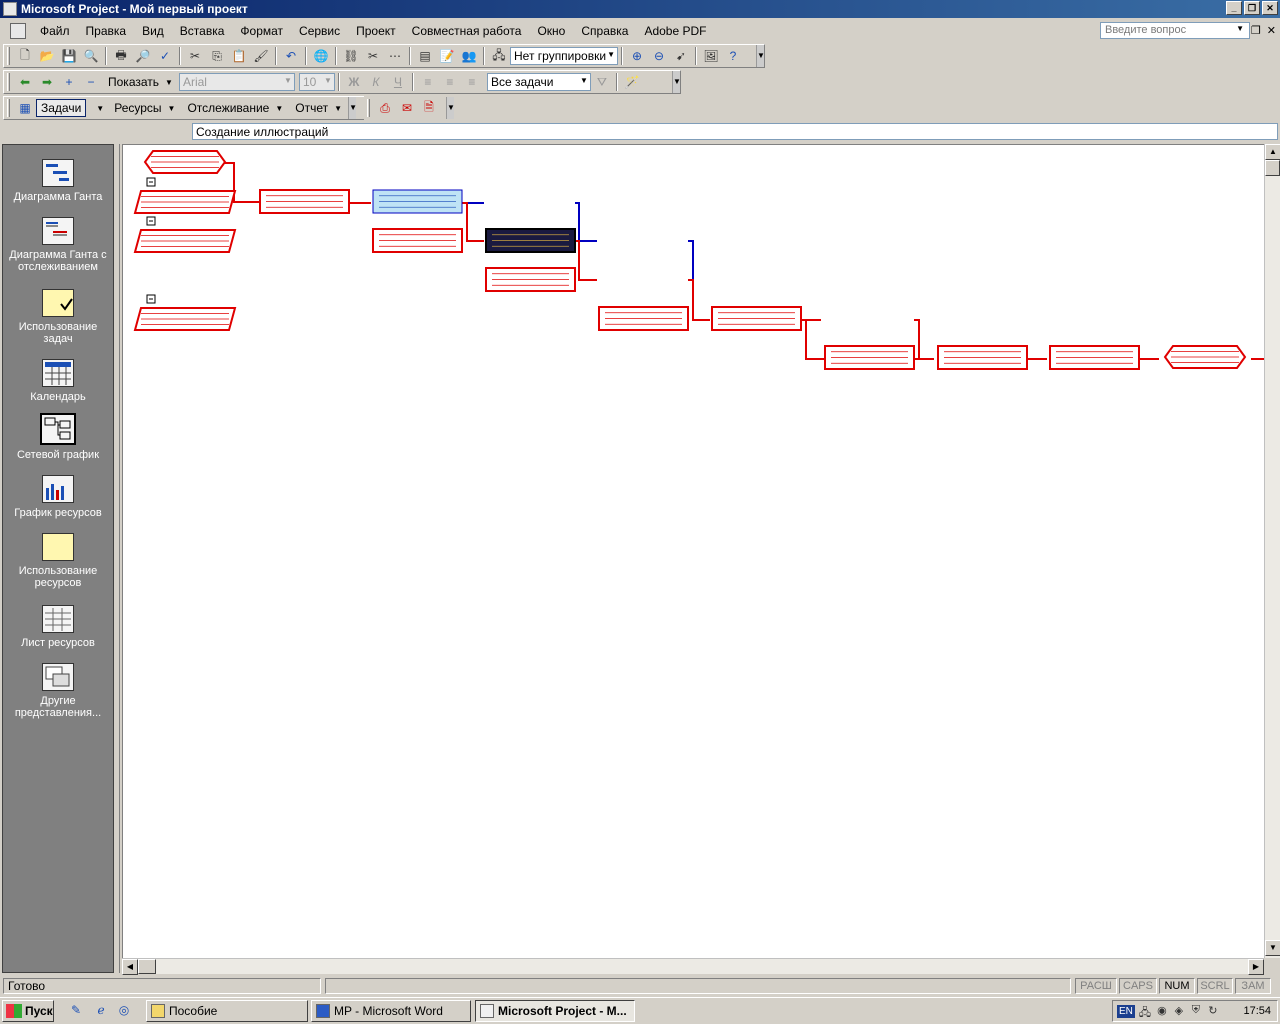 The width and height of the screenshot is (1280, 1024). I want to click on print-preview-icon: 🔎, so click(143, 56).